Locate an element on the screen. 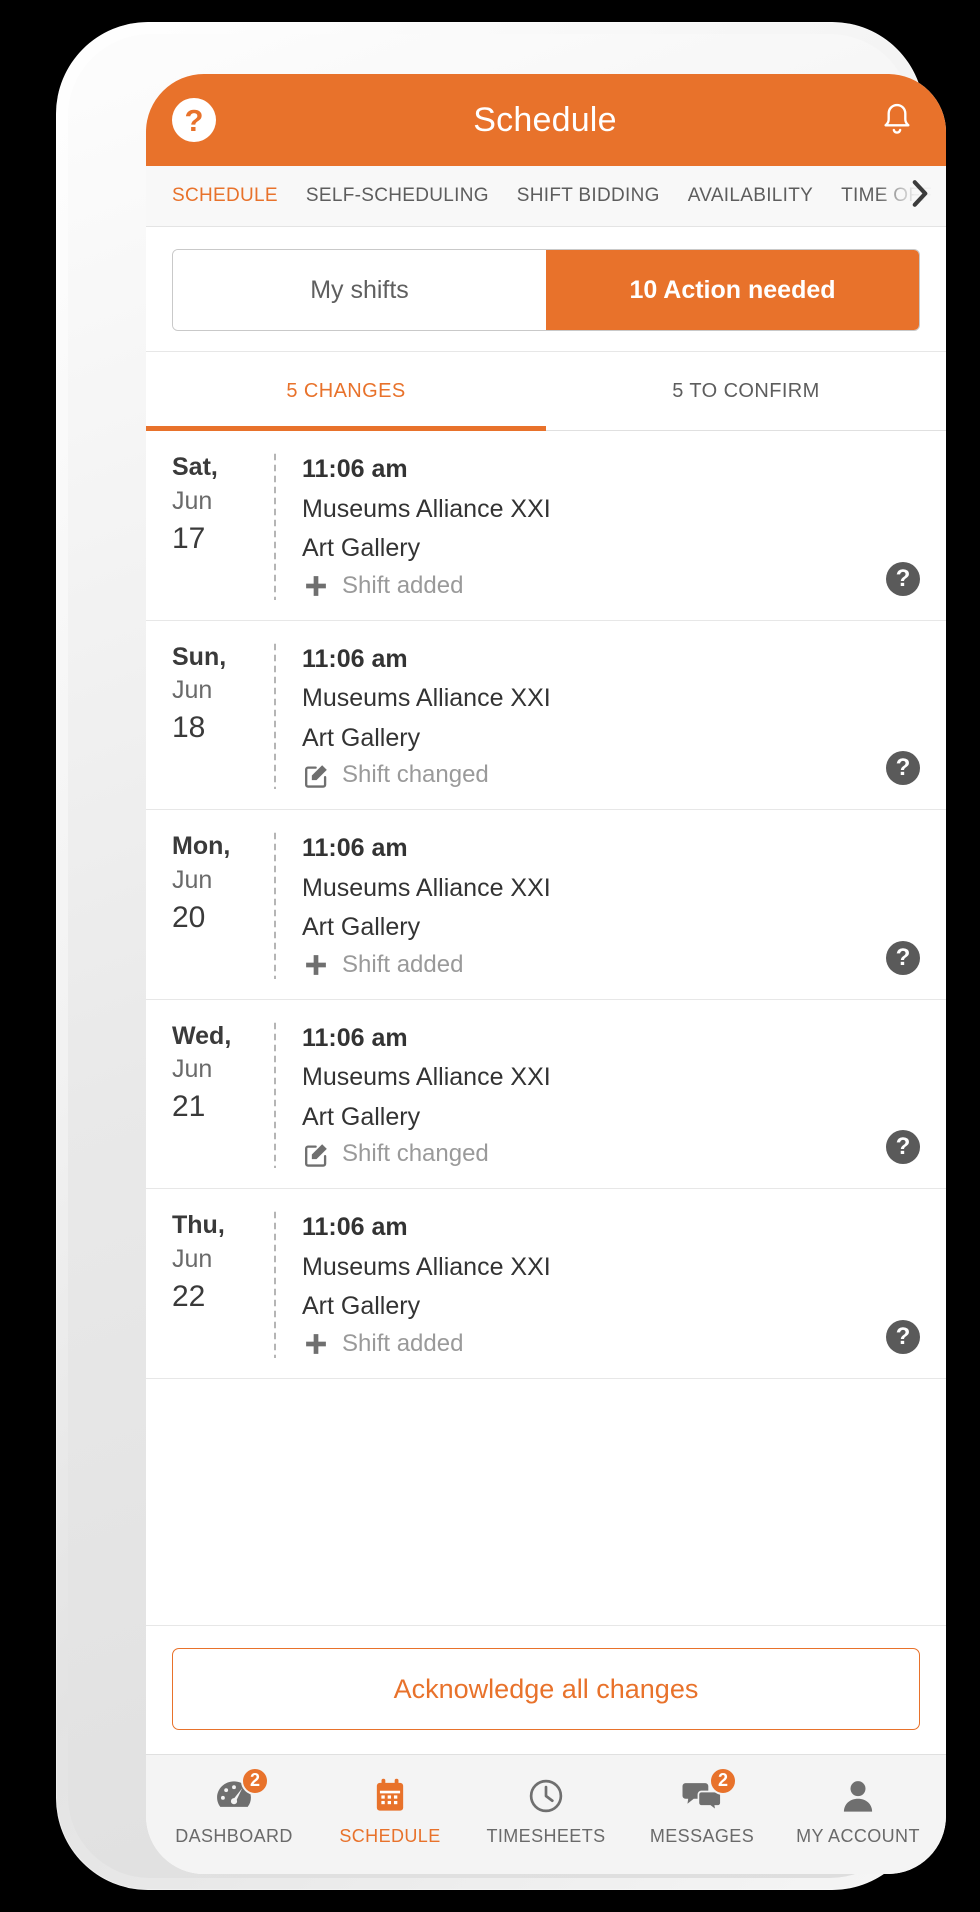  chat-bubbles-icon: 2 is located at coordinates (708, 1791).